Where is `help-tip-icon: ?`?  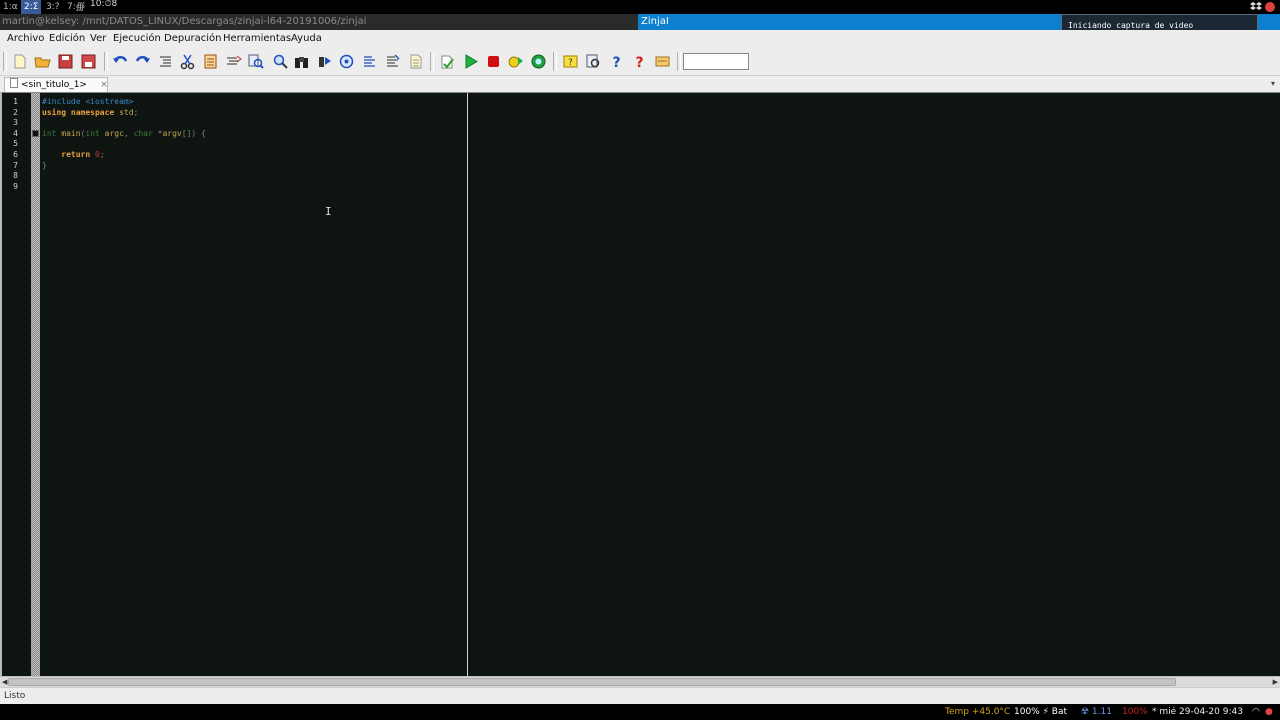
help-tip-icon: ? is located at coordinates (639, 61).